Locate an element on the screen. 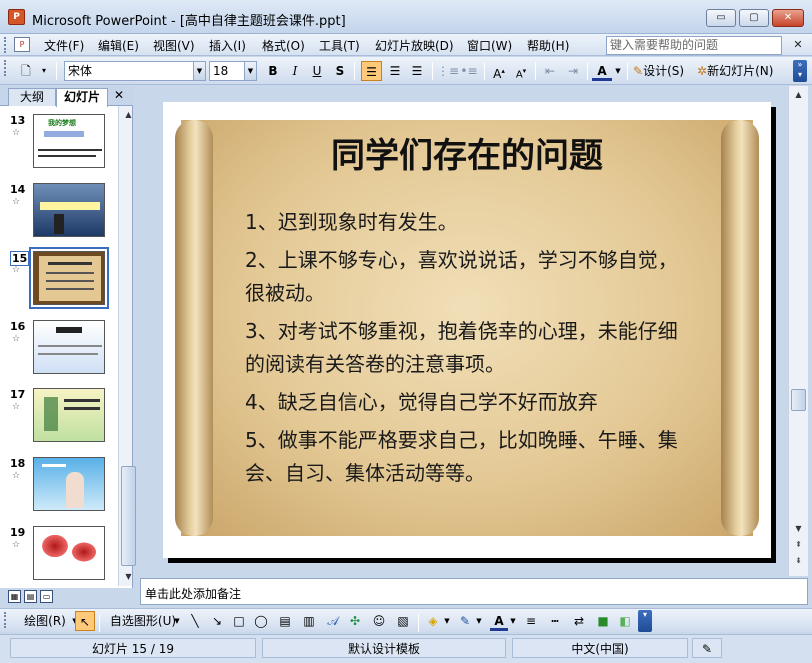 This screenshot has height=663, width=812. bold-button: B is located at coordinates (273, 71).